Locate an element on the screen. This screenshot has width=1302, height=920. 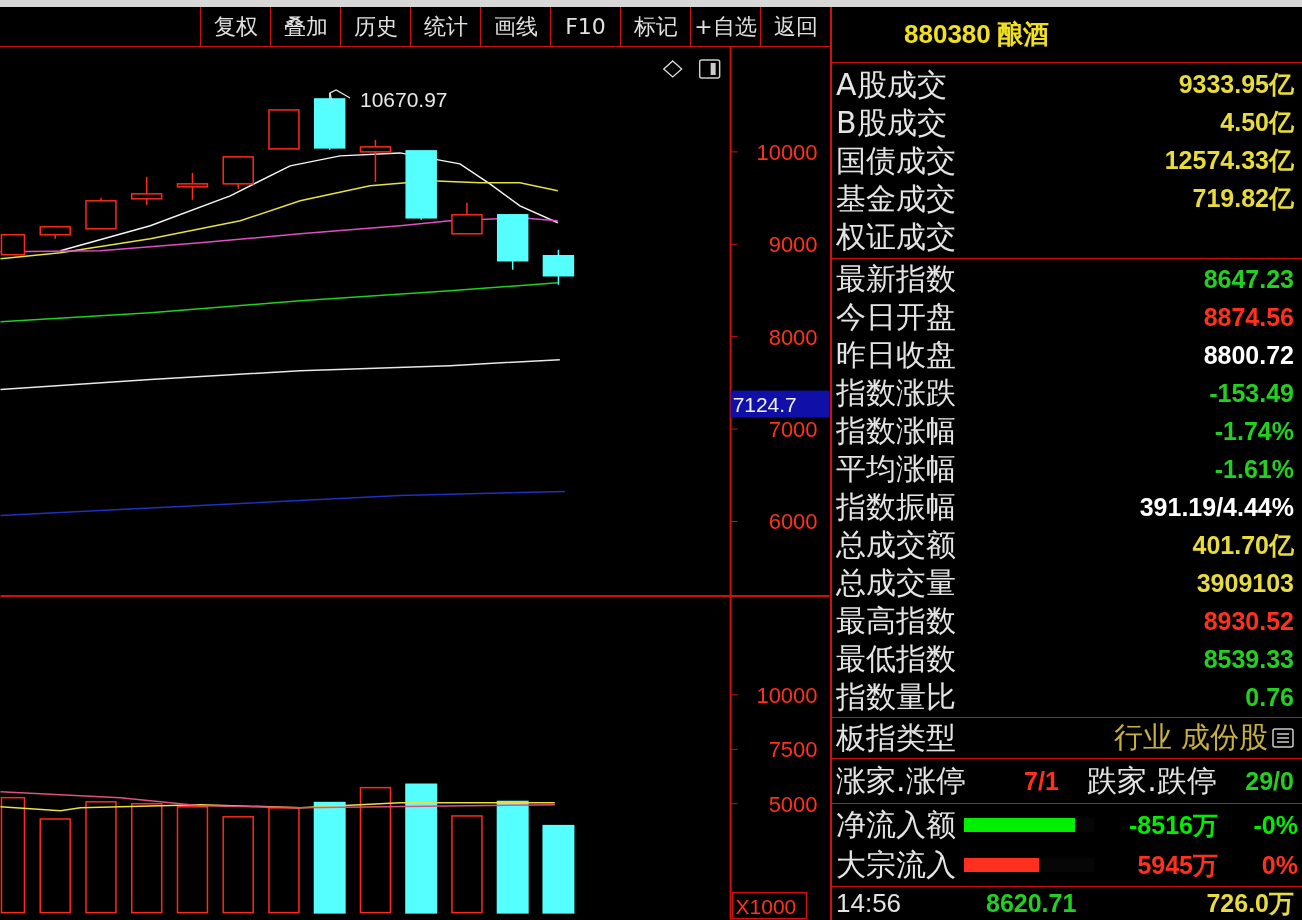
stat-value: 8647.23 is located at coordinates (1248, 279).